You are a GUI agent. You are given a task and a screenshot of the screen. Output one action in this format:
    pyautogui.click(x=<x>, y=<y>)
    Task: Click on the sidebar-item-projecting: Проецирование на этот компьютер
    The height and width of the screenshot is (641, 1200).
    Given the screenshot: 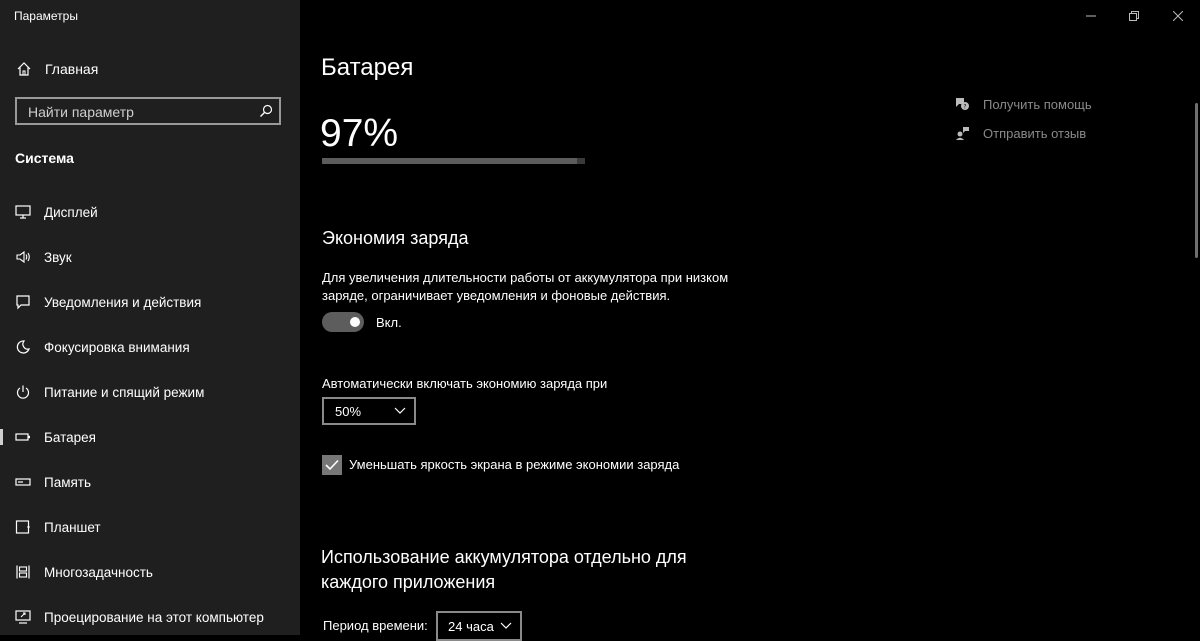 What is the action you would take?
    pyautogui.click(x=150, y=617)
    